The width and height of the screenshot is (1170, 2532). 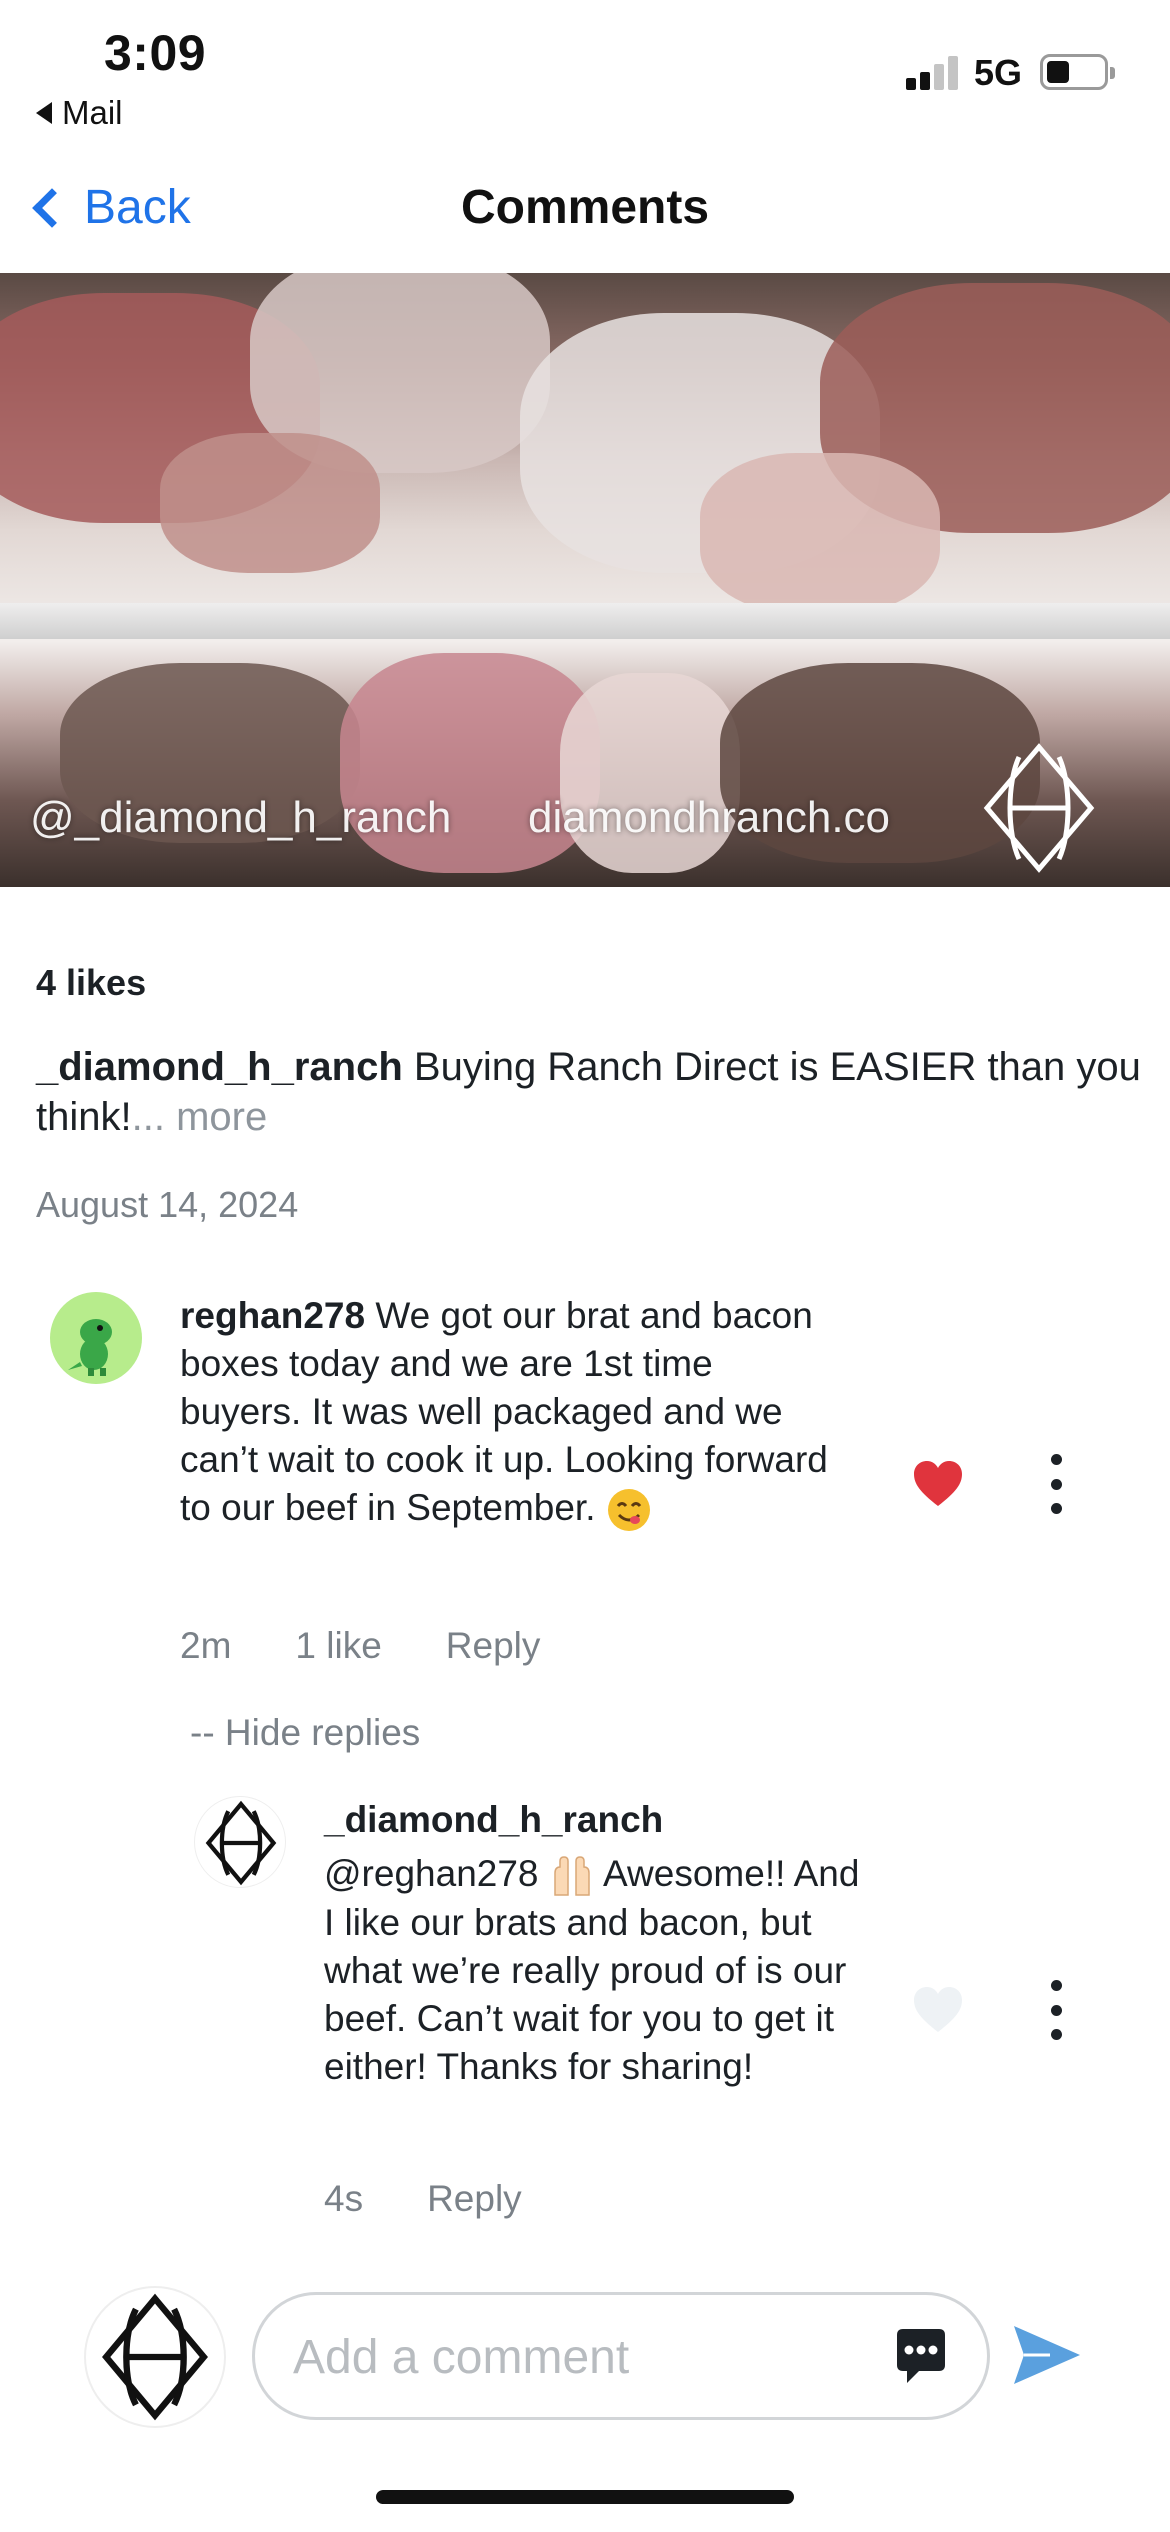 I want to click on caption-username: _diamond_h_ranch, so click(x=219, y=1067).